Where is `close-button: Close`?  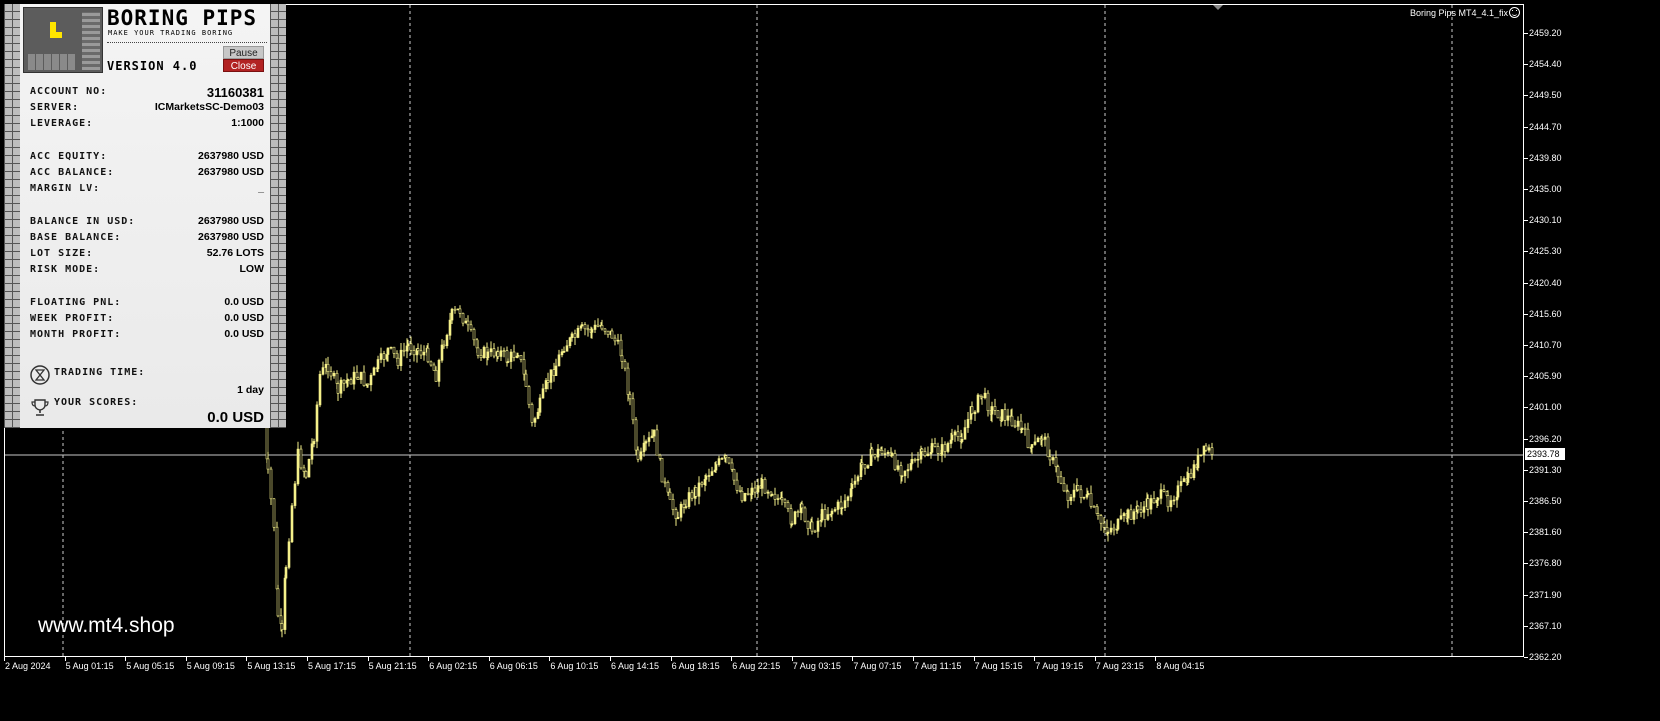
close-button: Close is located at coordinates (243, 65).